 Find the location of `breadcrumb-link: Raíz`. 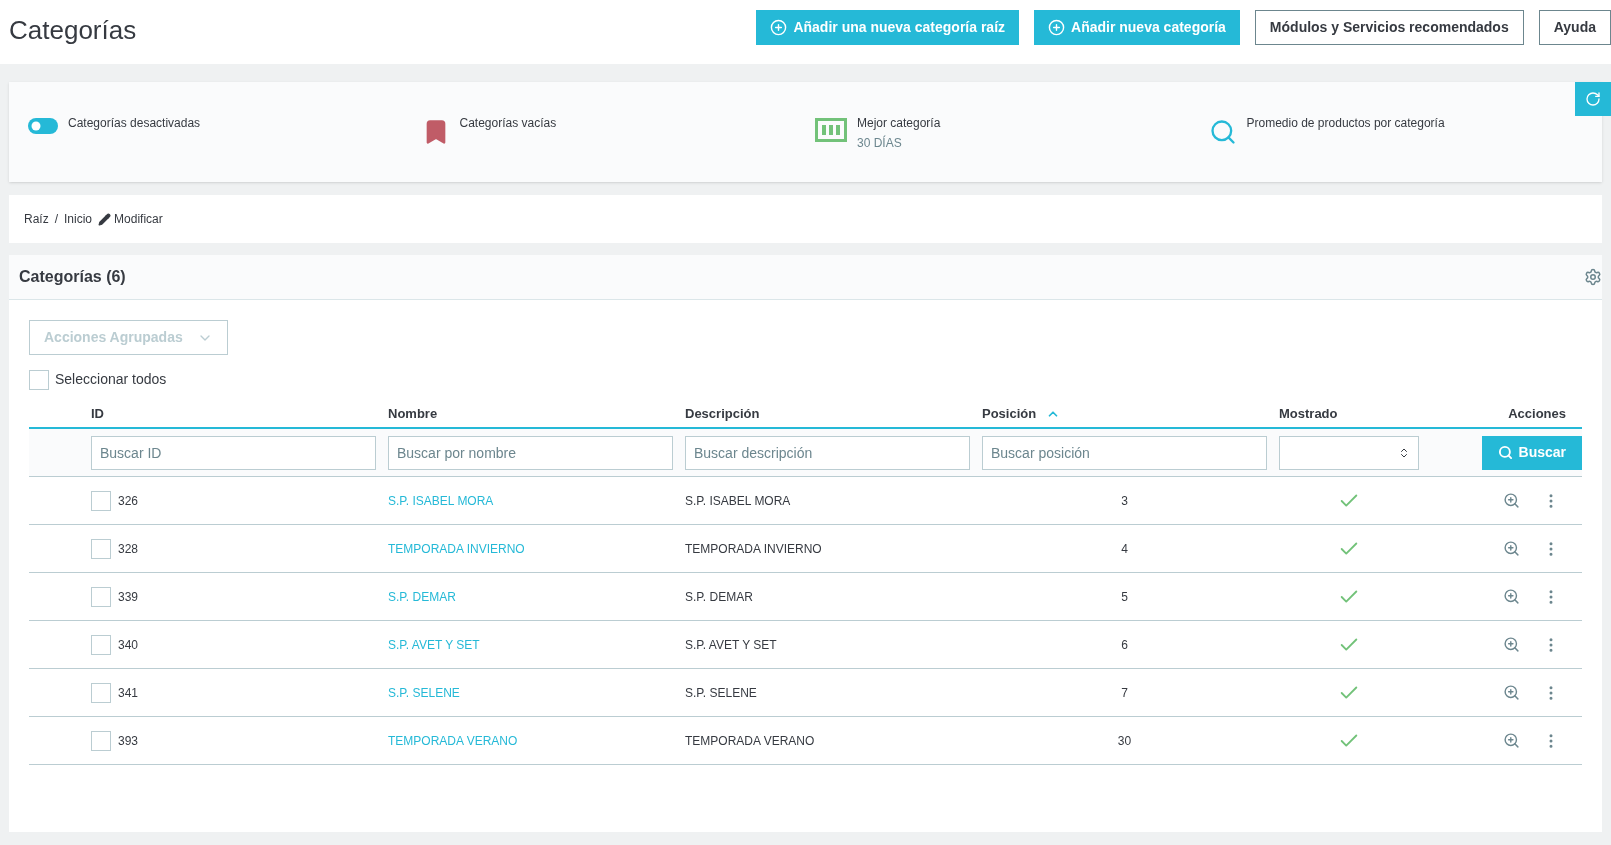

breadcrumb-link: Raíz is located at coordinates (36, 219).